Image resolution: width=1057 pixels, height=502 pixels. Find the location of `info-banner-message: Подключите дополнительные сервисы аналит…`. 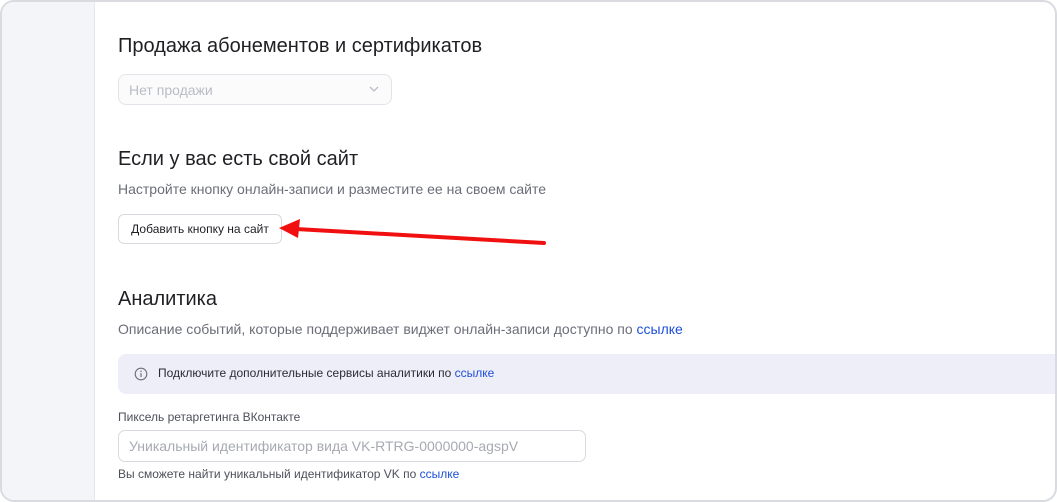

info-banner-message: Подключите дополнительные сервисы аналит… is located at coordinates (306, 373).